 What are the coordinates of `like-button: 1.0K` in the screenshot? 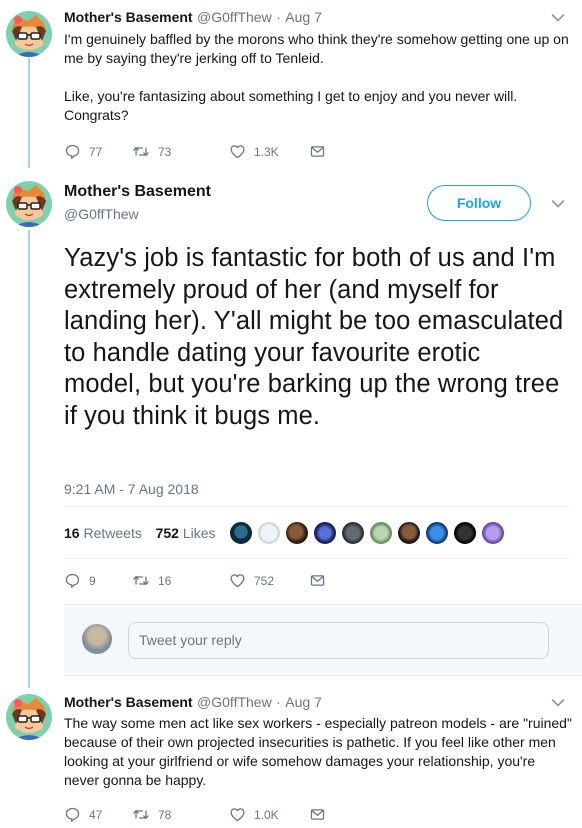 It's located at (269, 814).